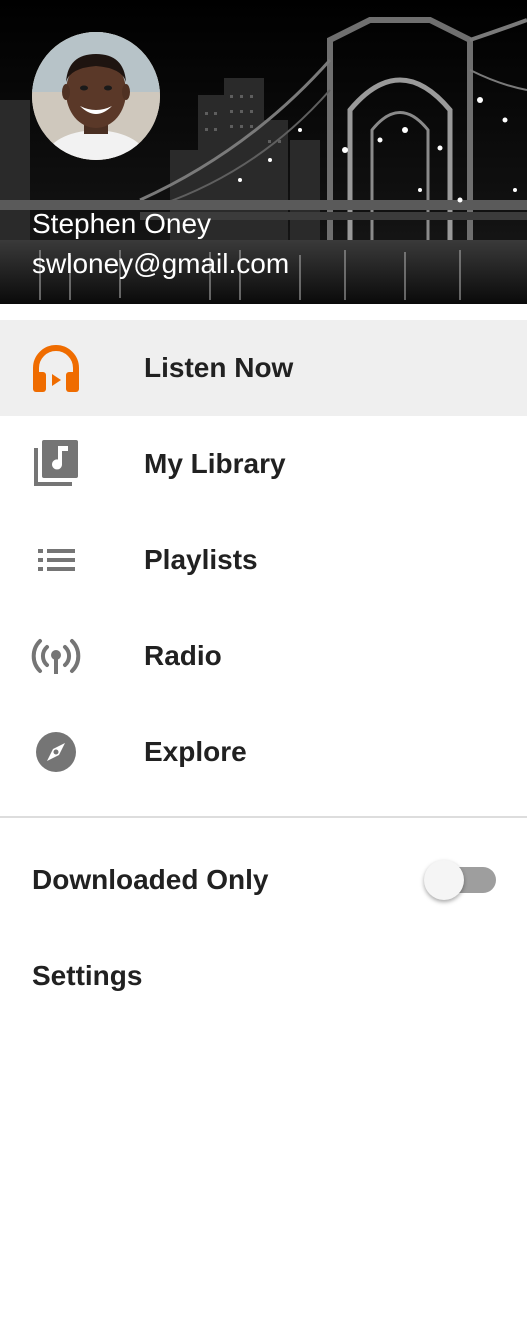 The height and width of the screenshot is (1334, 527). Describe the element at coordinates (219, 367) in the screenshot. I see `nav-label-listen-now: Listen Now` at that location.